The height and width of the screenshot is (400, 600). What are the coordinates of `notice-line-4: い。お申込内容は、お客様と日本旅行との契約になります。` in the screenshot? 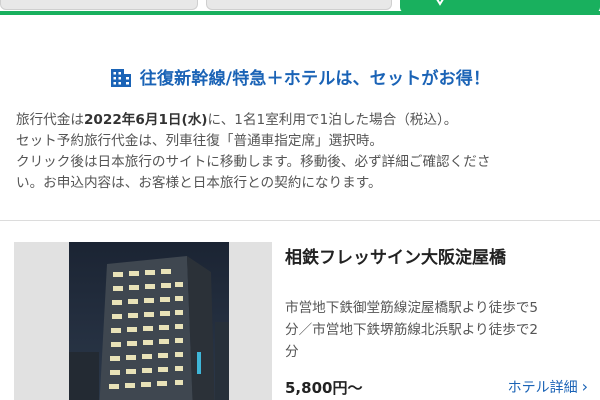 It's located at (199, 183).